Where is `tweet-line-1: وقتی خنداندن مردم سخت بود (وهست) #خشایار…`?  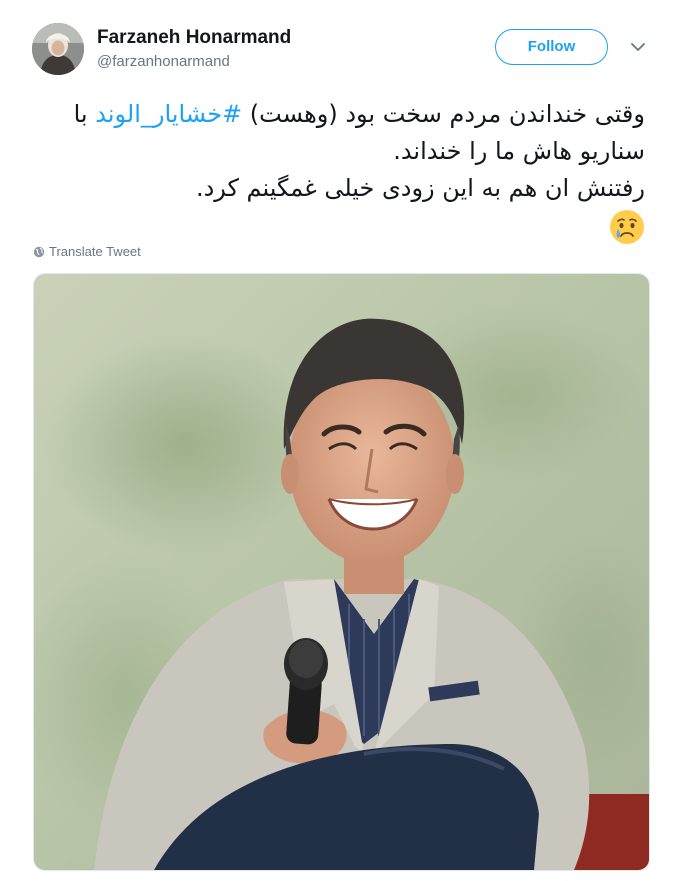 tweet-line-1: وقتی خنداندن مردم سخت بود (وهست) #خشایار… is located at coordinates (342, 114).